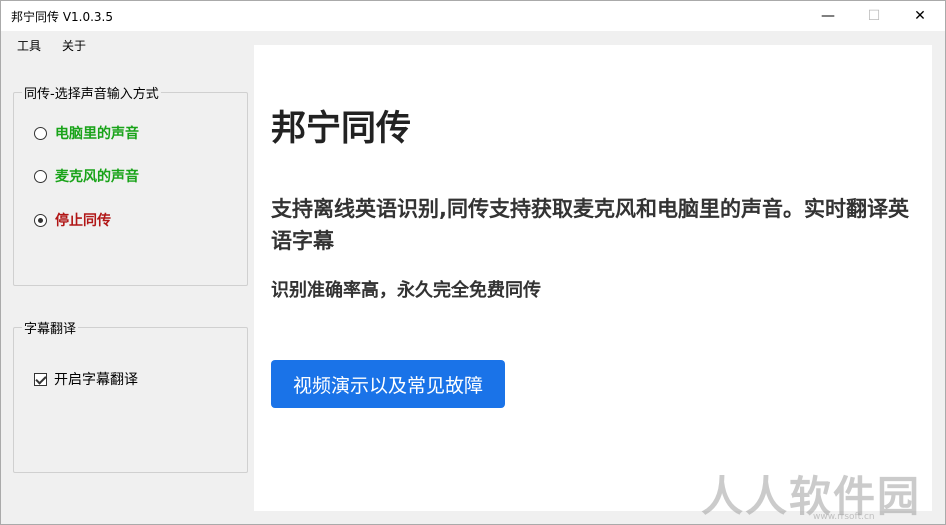 This screenshot has height=525, width=946. What do you see at coordinates (83, 221) in the screenshot?
I see `radio-label: 停止同传` at bounding box center [83, 221].